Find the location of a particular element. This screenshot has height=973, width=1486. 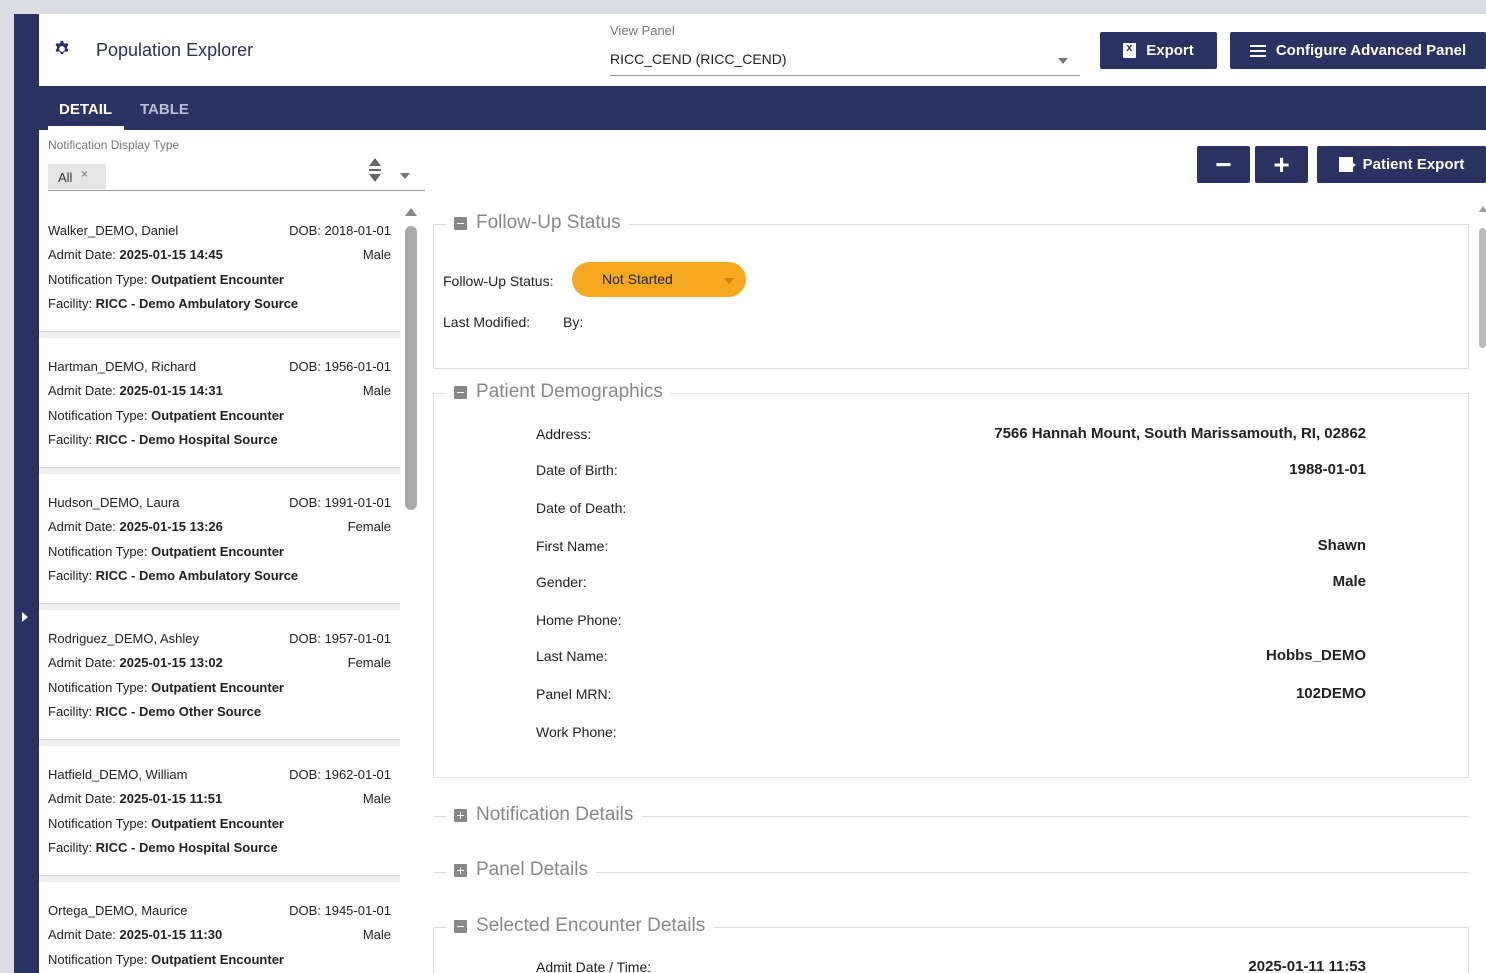

patient-name: Hatfield_DEMO, William is located at coordinates (118, 774).